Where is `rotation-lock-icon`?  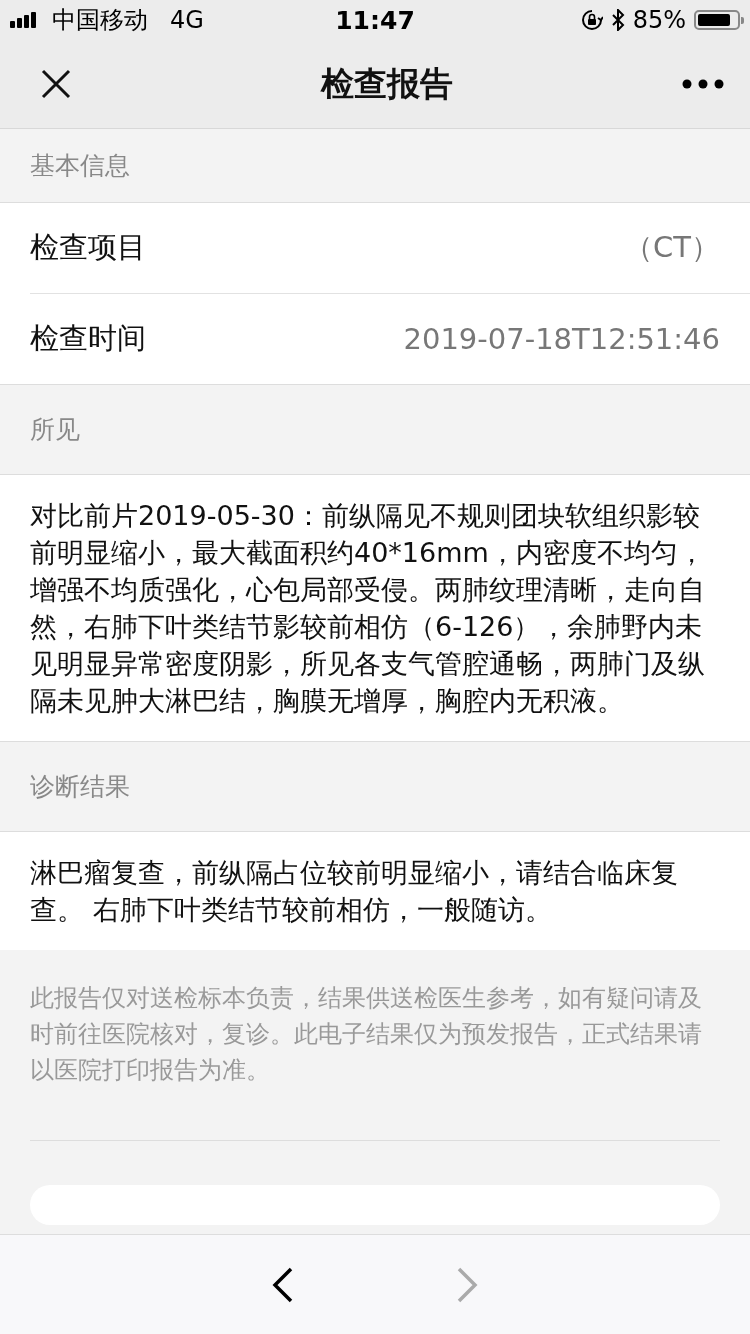
rotation-lock-icon is located at coordinates (591, 20).